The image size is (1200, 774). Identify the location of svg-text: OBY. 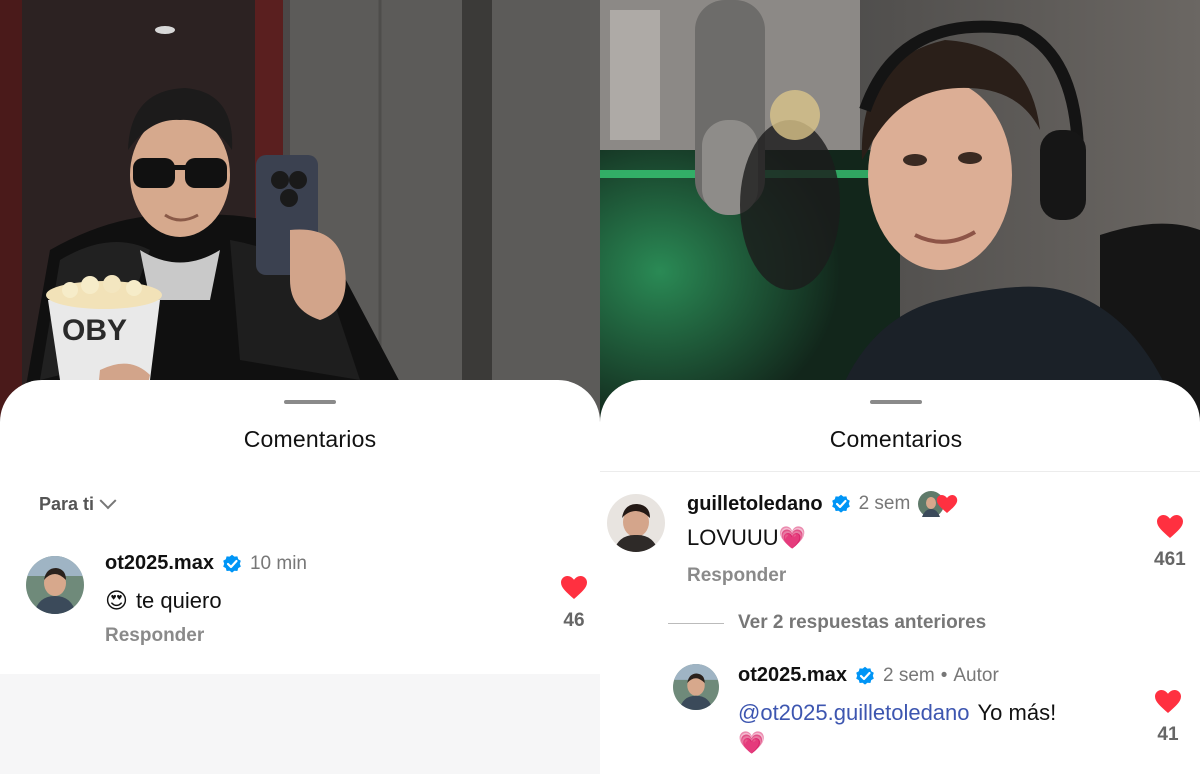
(94, 330).